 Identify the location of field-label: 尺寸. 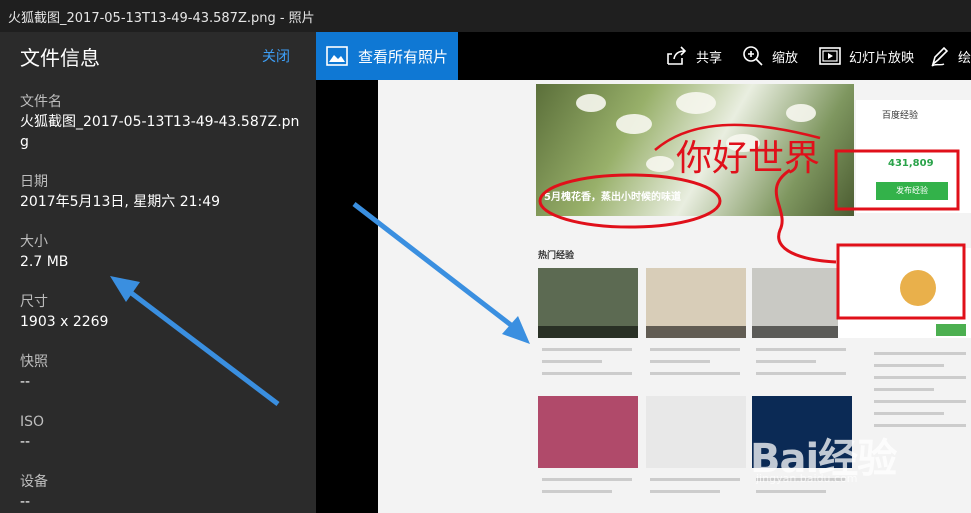
(34, 302).